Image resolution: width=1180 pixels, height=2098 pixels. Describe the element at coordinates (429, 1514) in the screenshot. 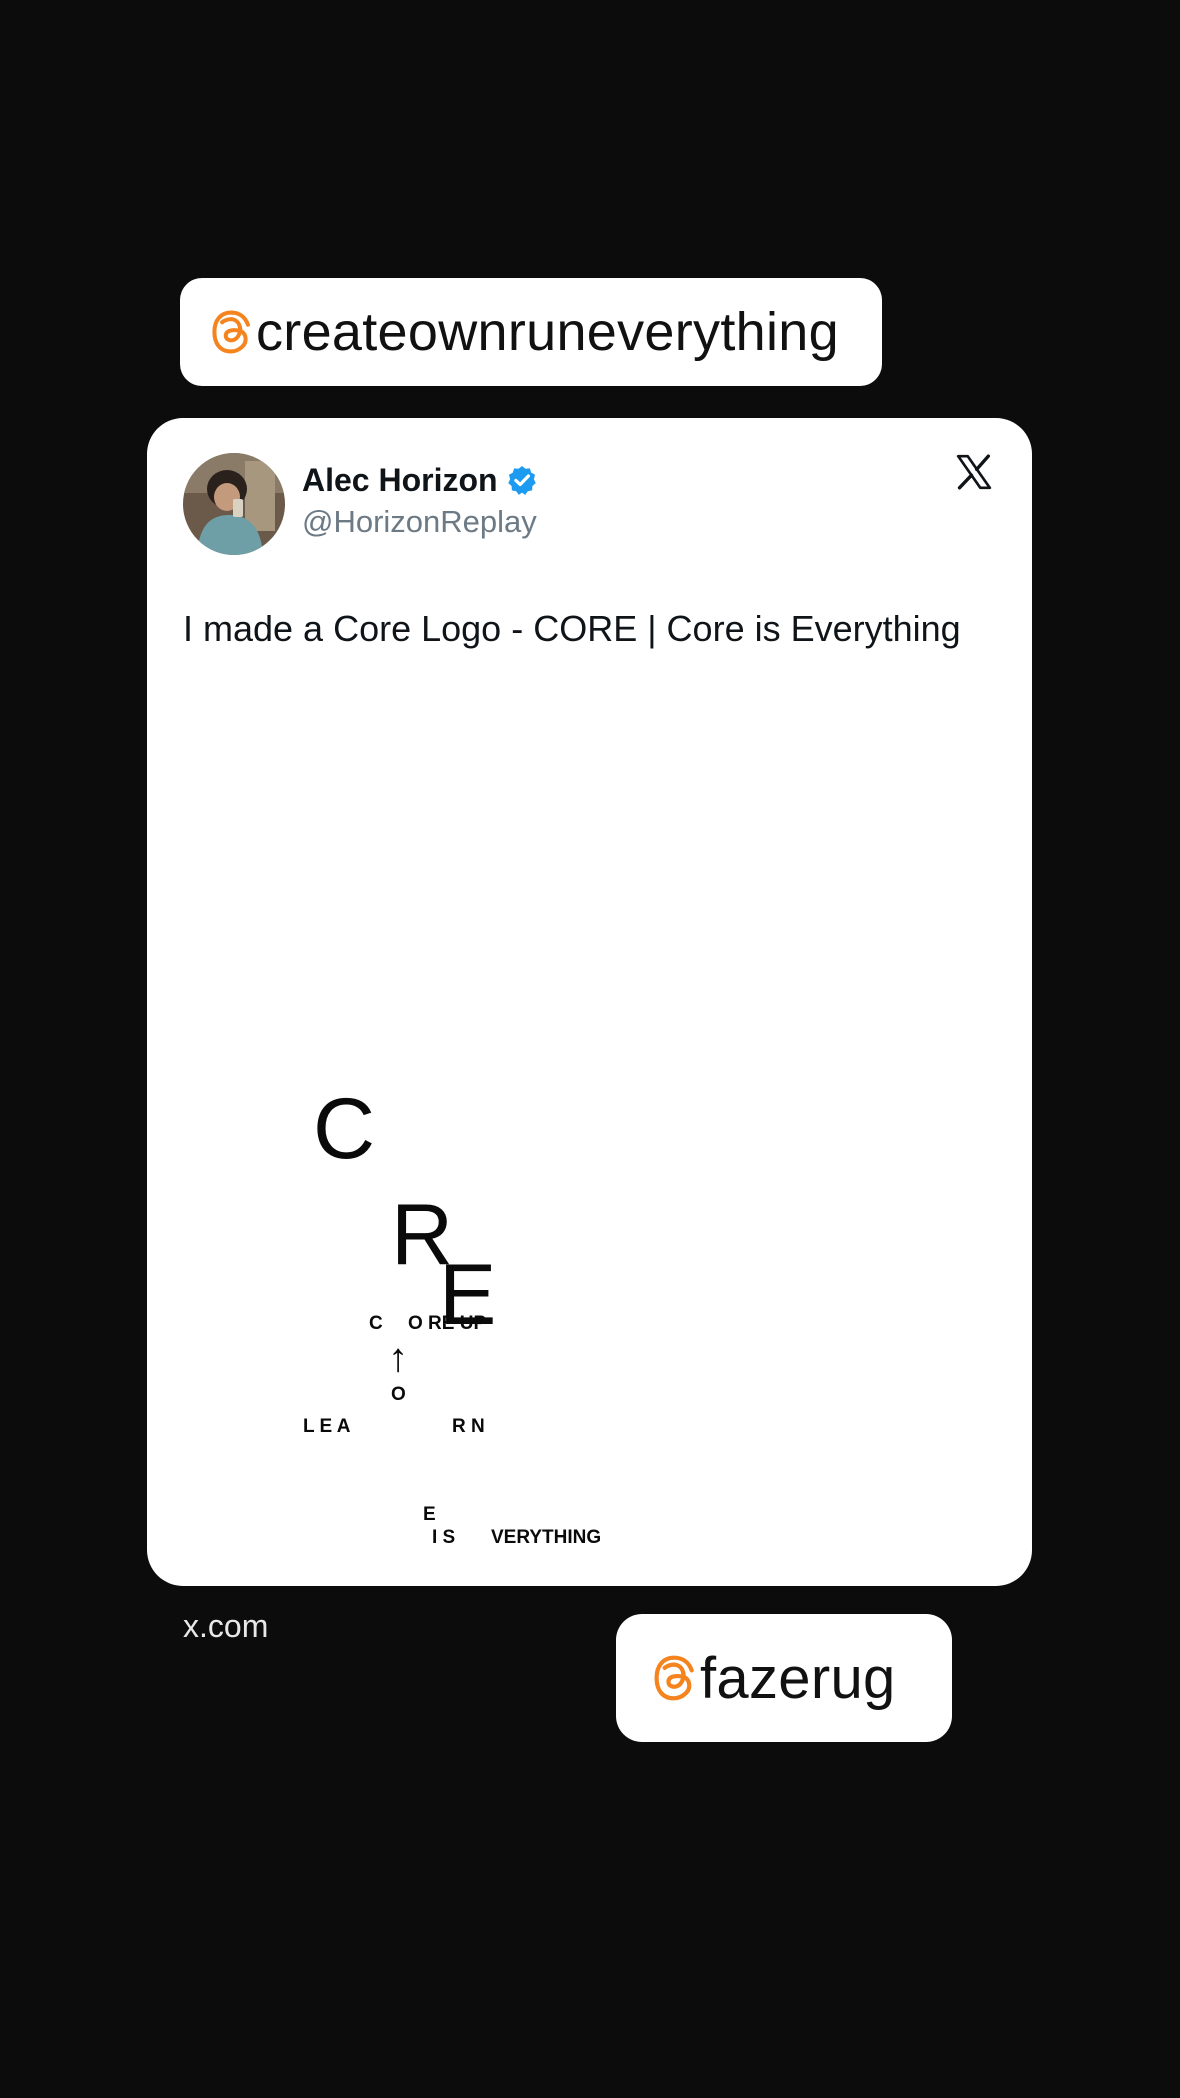

I see `logo-text-e: E` at that location.